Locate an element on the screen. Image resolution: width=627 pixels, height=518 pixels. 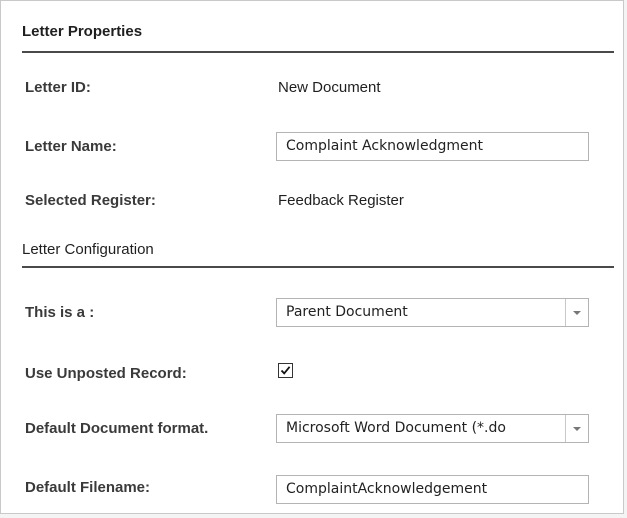
default-filename-input: ComplaintAcknowledgement is located at coordinates (432, 489).